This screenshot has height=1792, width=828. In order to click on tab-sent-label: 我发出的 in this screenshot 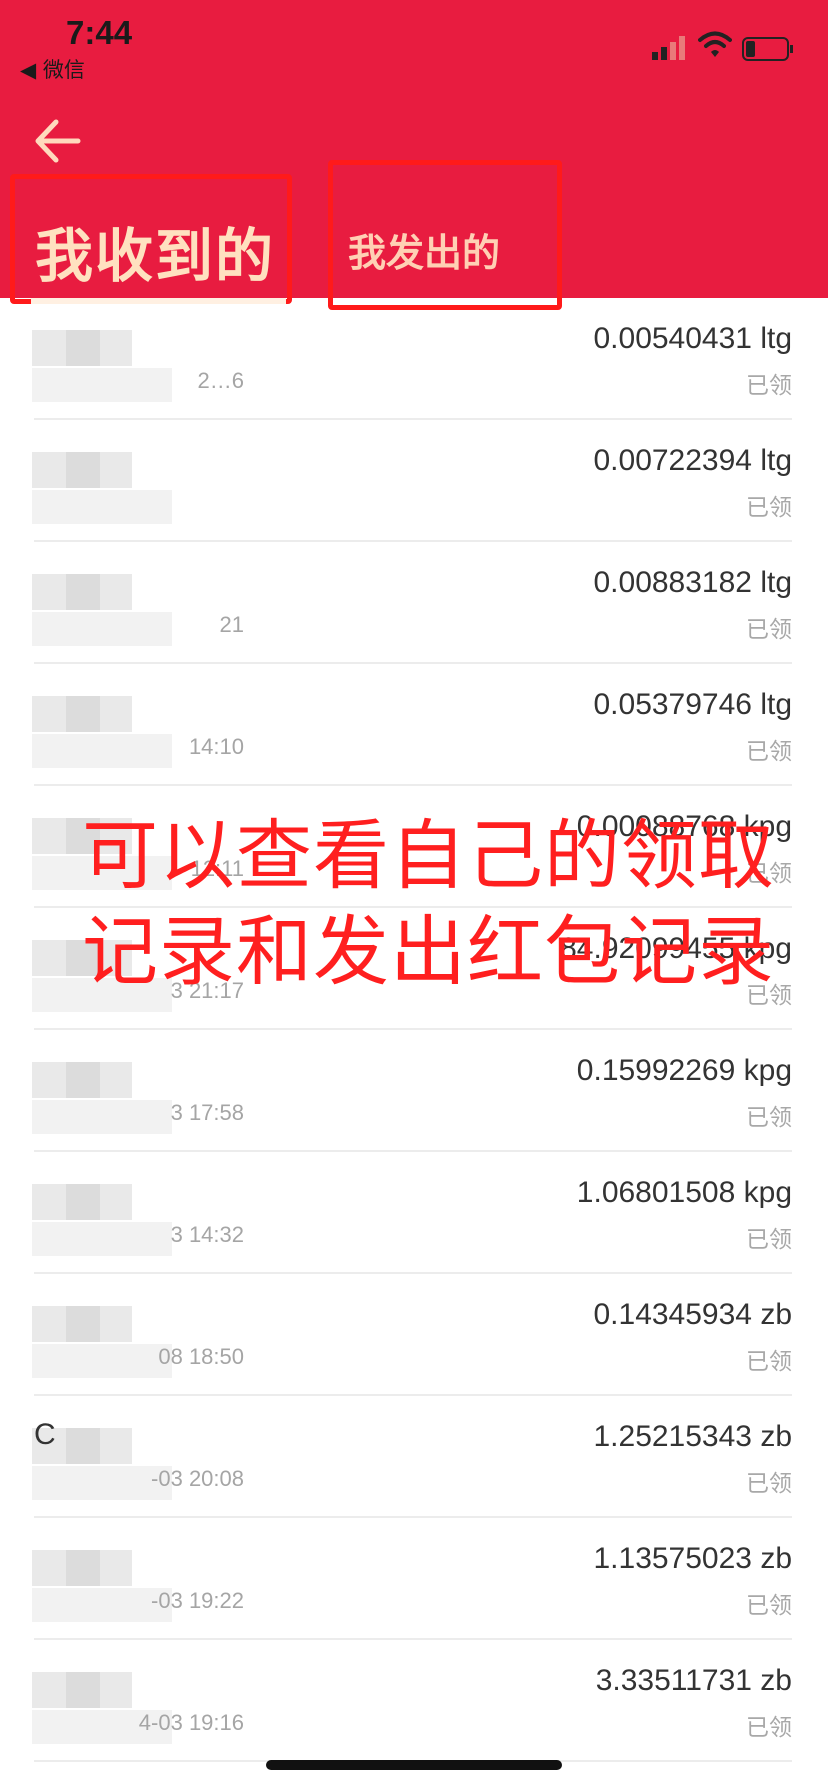, I will do `click(424, 253)`.